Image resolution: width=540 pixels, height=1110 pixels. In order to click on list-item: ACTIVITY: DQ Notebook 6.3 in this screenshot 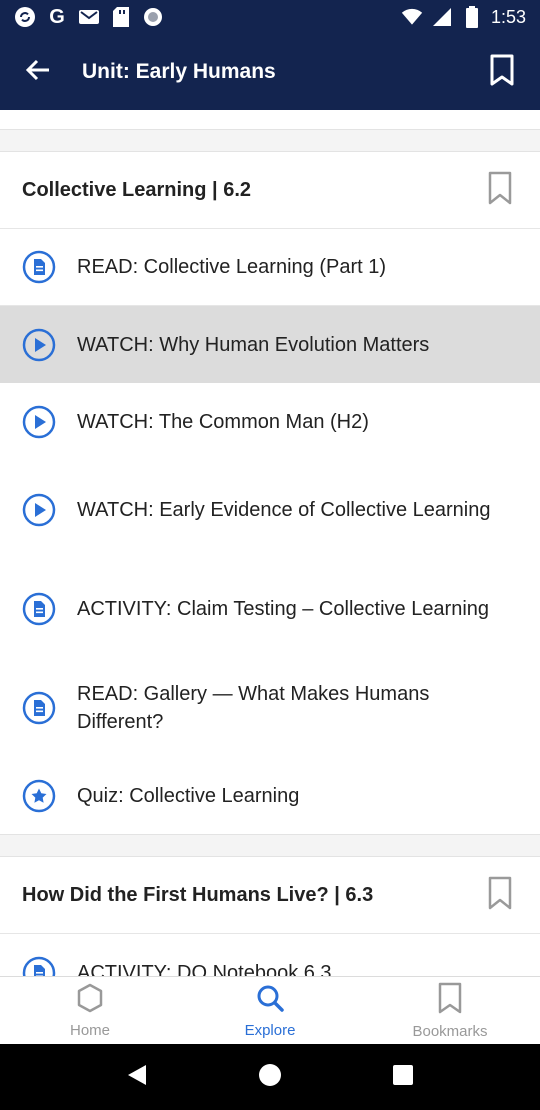, I will do `click(270, 955)`.